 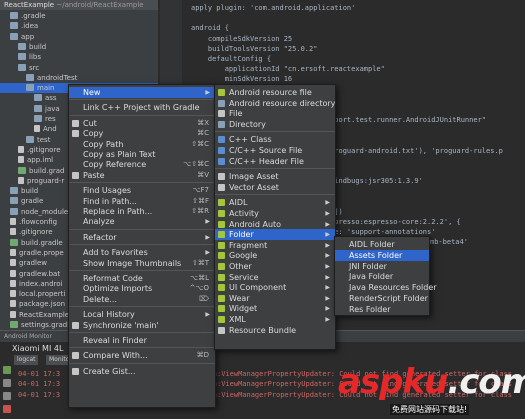 What do you see at coordinates (7, 383) in the screenshot?
I see `camera-icon` at bounding box center [7, 383].